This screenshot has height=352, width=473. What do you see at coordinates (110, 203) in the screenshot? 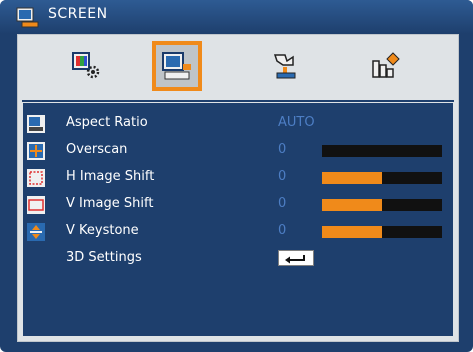
I see `v-image-shift-label: V Image Shift` at bounding box center [110, 203].